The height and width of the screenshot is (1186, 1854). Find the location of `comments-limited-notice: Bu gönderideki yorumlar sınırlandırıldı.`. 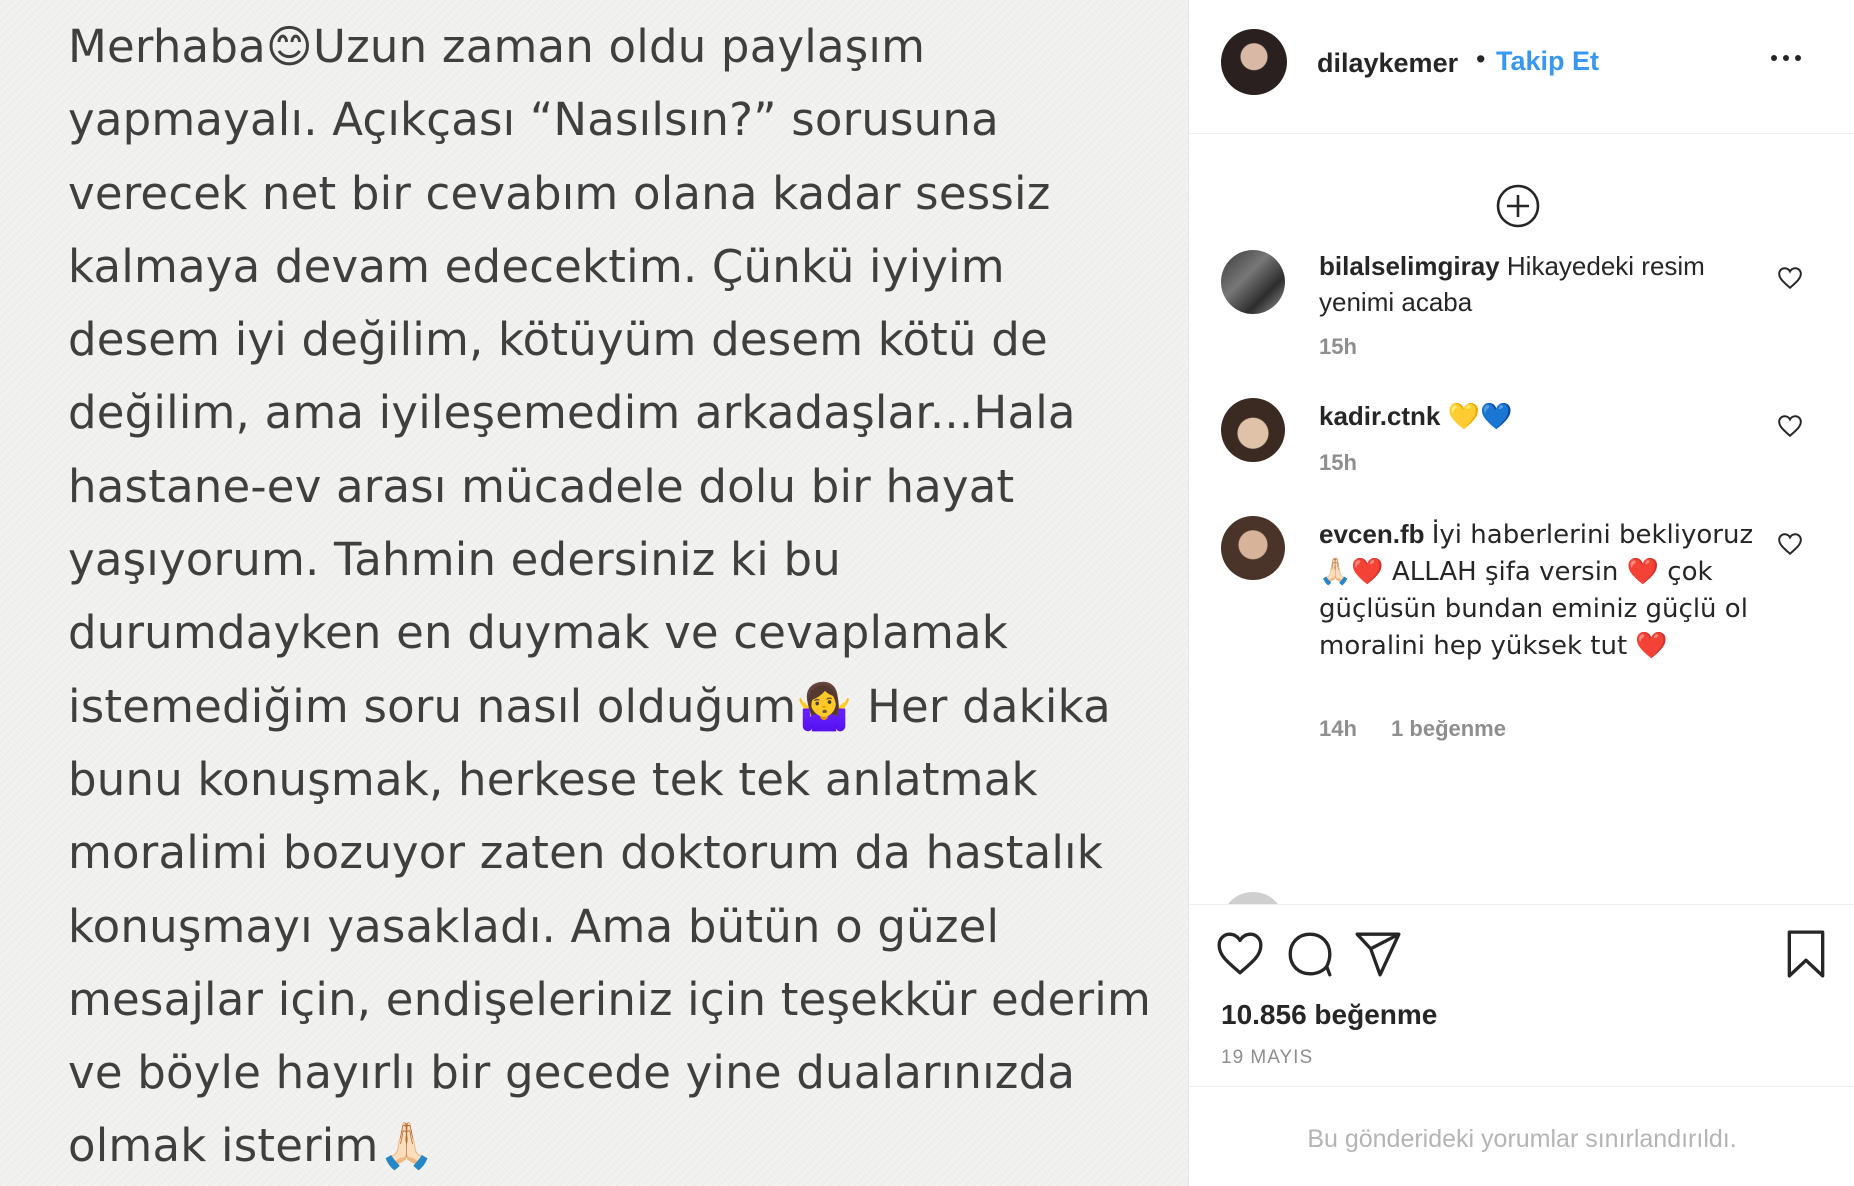

comments-limited-notice: Bu gönderideki yorumlar sınırlandırıldı. is located at coordinates (1521, 1136).